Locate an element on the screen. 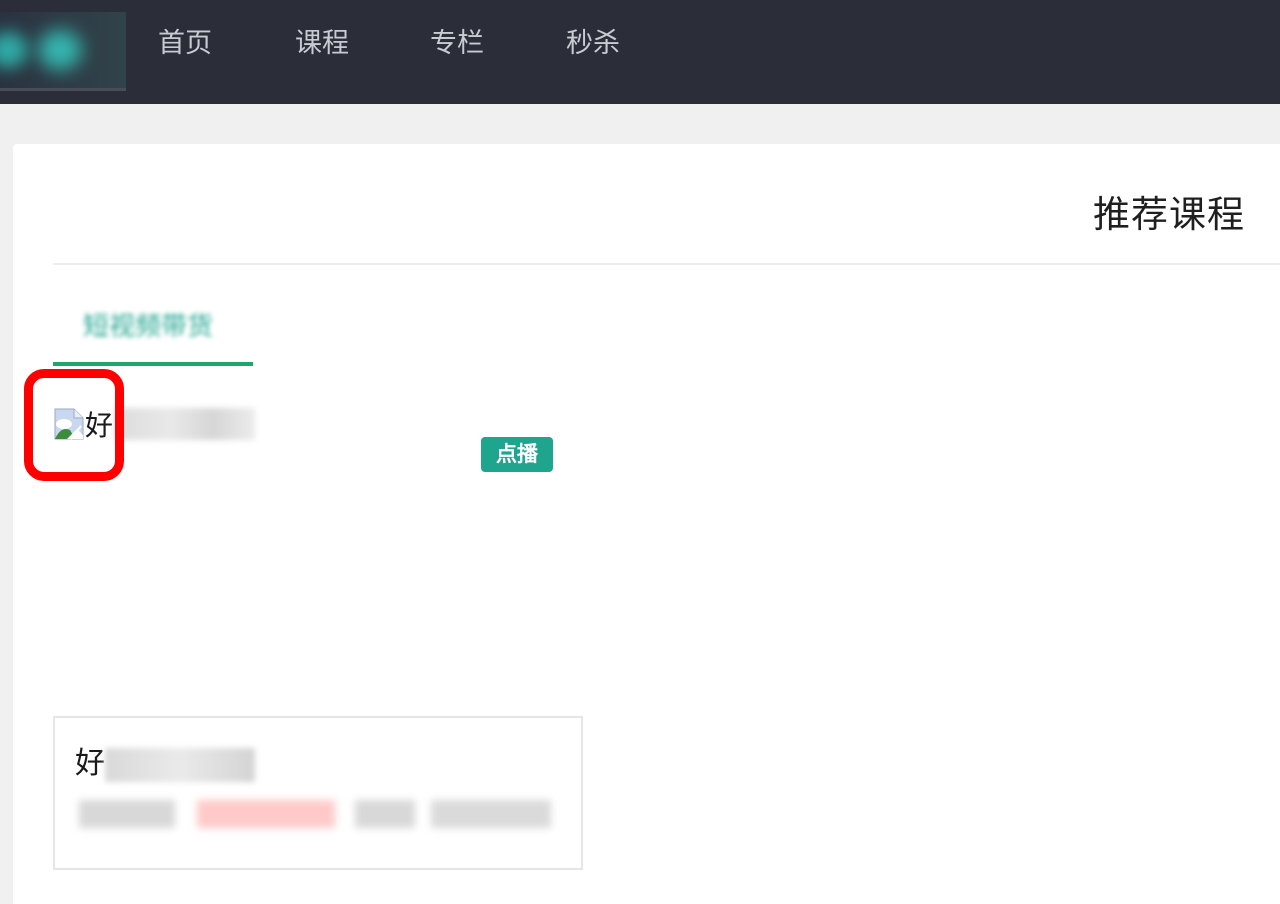 The height and width of the screenshot is (904, 1280). nav-home: 首页 is located at coordinates (185, 44).